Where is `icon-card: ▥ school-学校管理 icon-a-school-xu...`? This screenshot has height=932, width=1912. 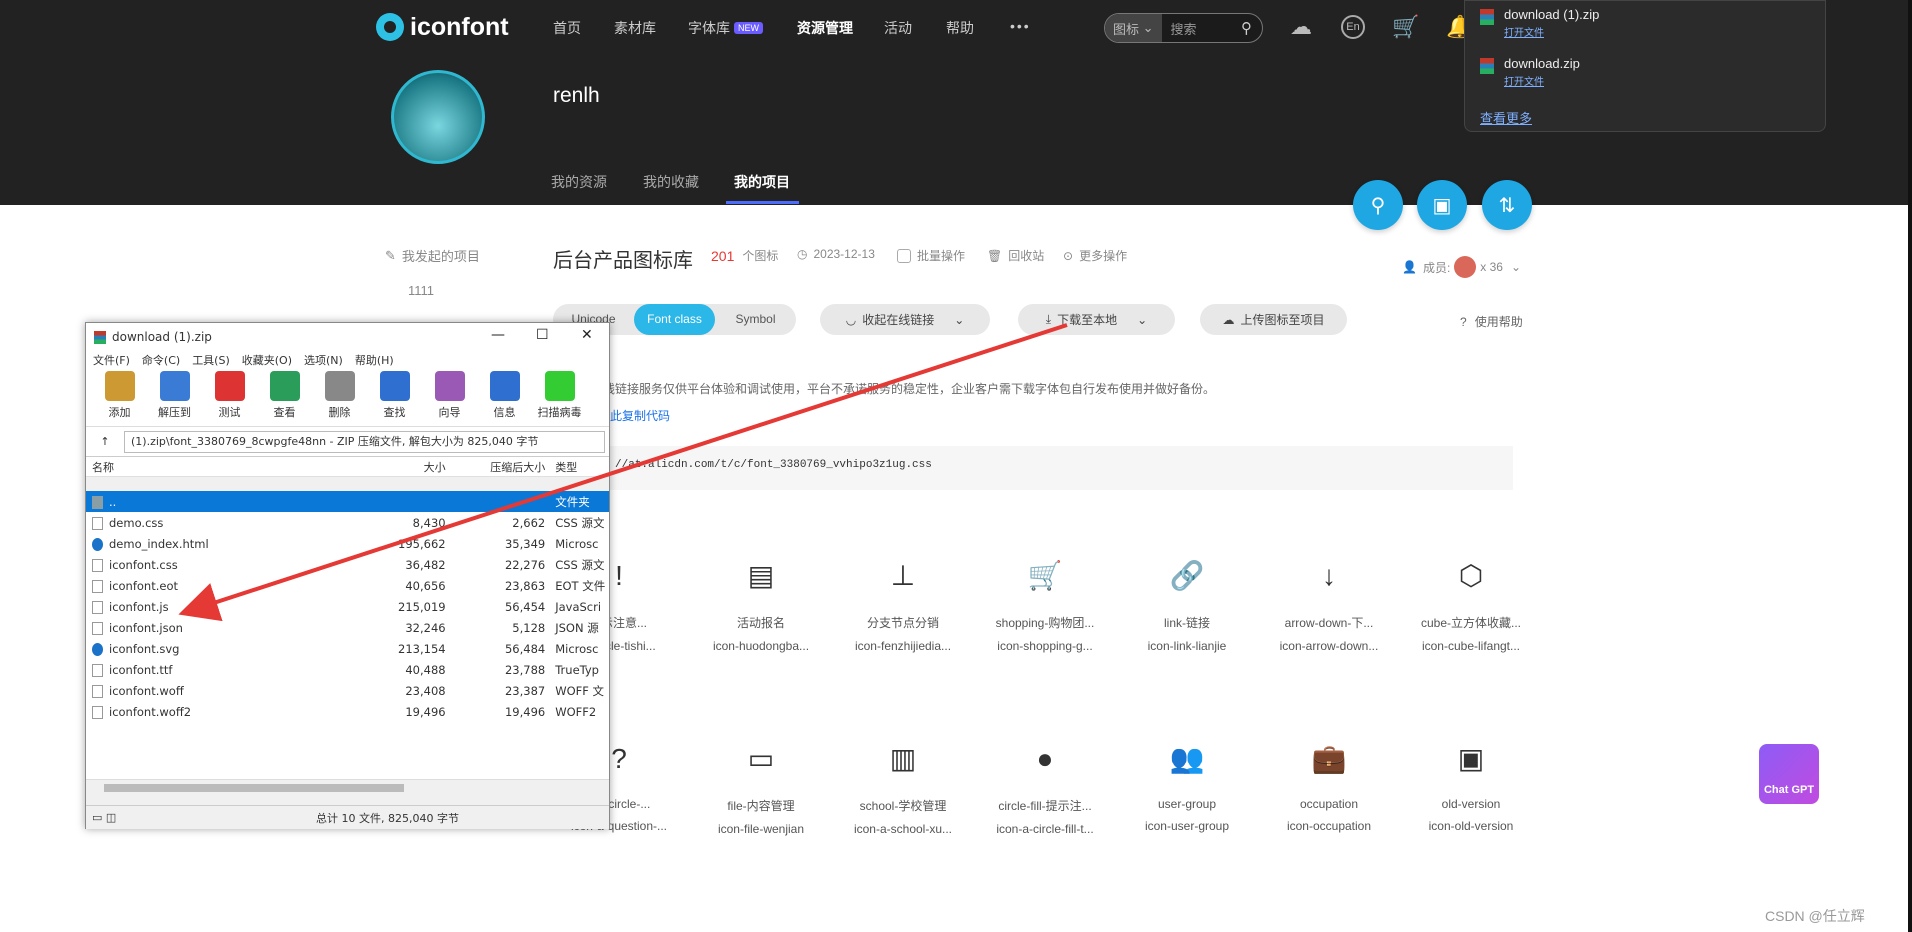
icon-card: ▥ school-学校管理 icon-a-school-xu... is located at coordinates (903, 787).